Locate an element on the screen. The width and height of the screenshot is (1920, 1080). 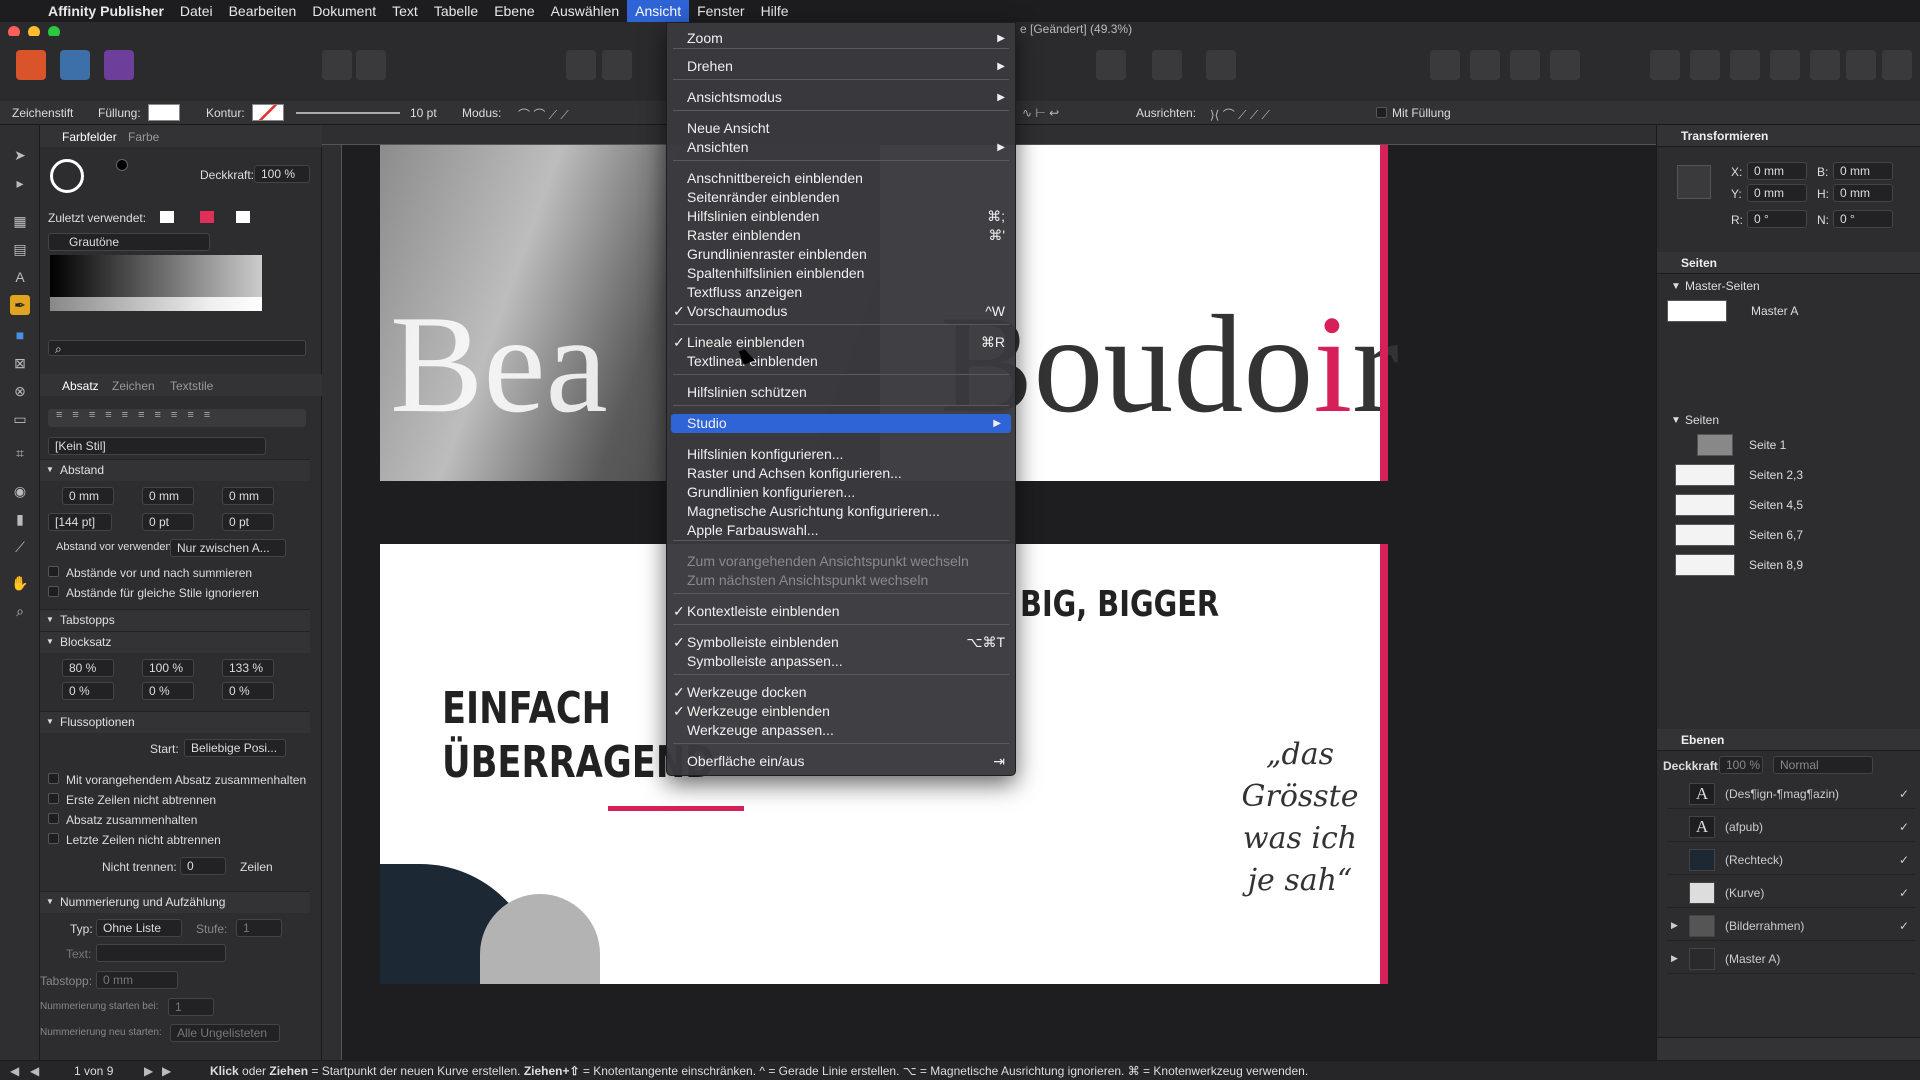
tab-zeichen: Zeichen is located at coordinates (133, 386).